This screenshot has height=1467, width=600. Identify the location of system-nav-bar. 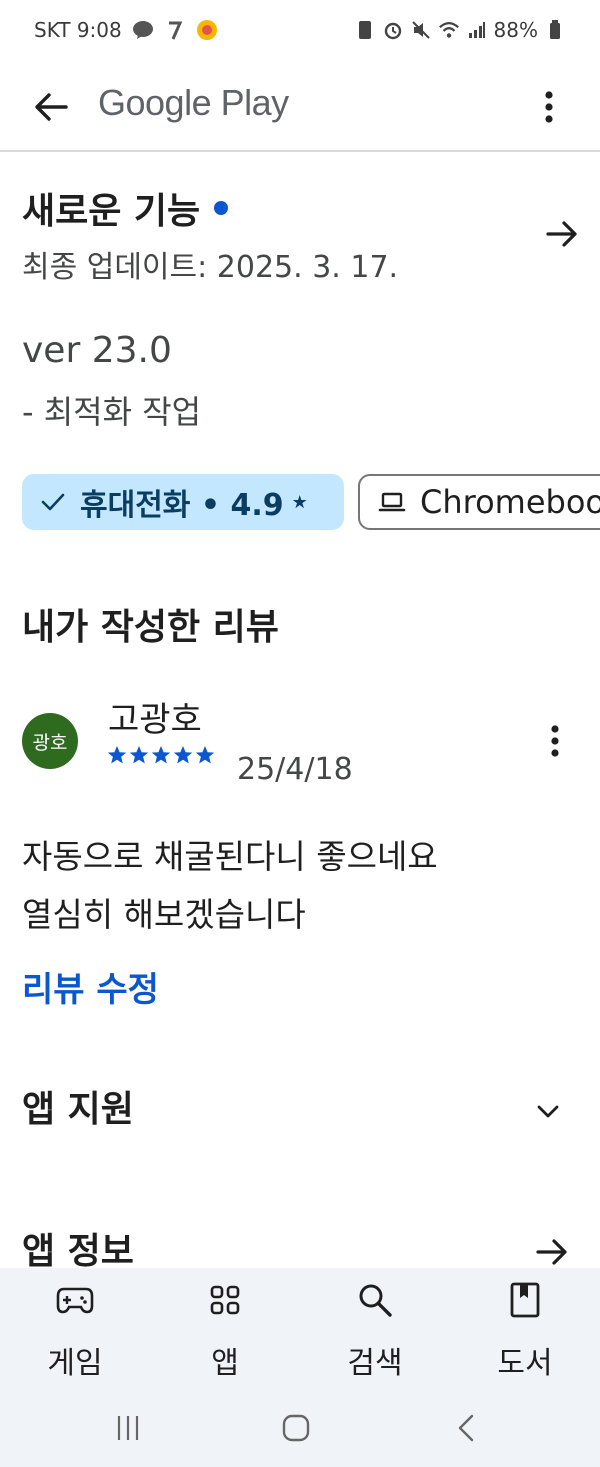
(300, 1427).